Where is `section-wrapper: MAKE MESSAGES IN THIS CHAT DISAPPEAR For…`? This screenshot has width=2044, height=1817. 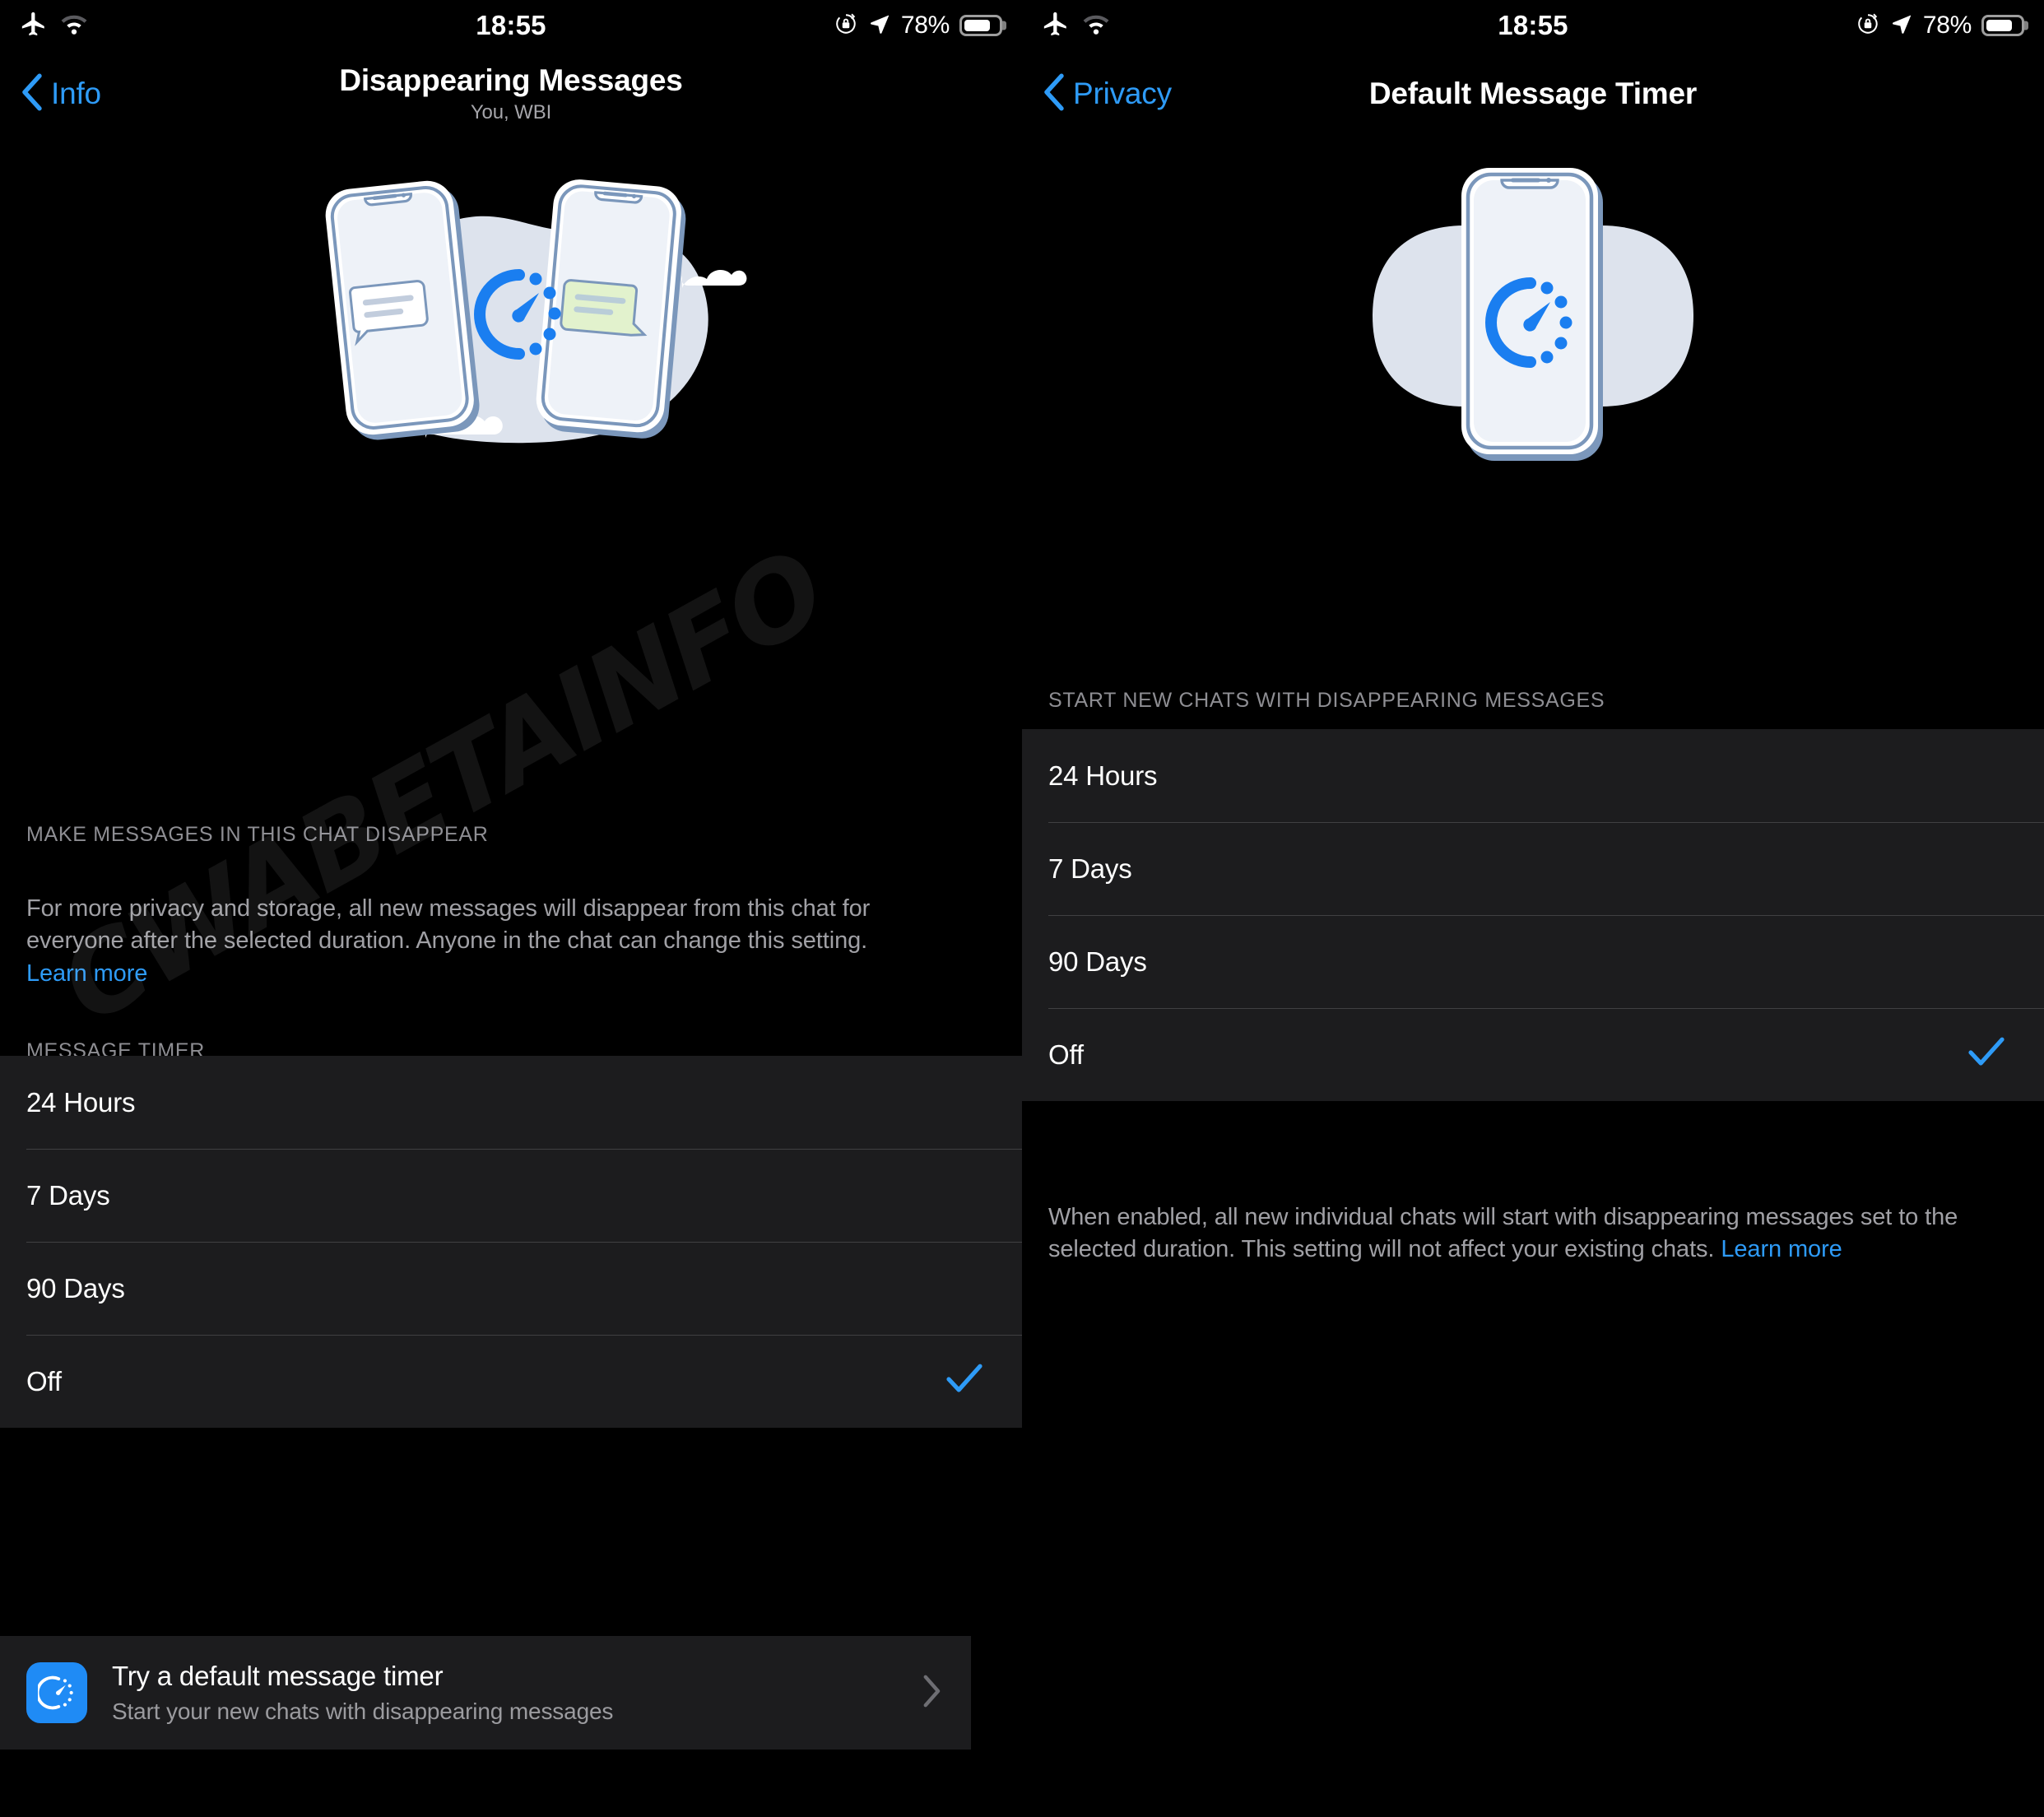
section-wrapper: MAKE MESSAGES IN THIS CHAT DISAPPEAR For… is located at coordinates (511, 943).